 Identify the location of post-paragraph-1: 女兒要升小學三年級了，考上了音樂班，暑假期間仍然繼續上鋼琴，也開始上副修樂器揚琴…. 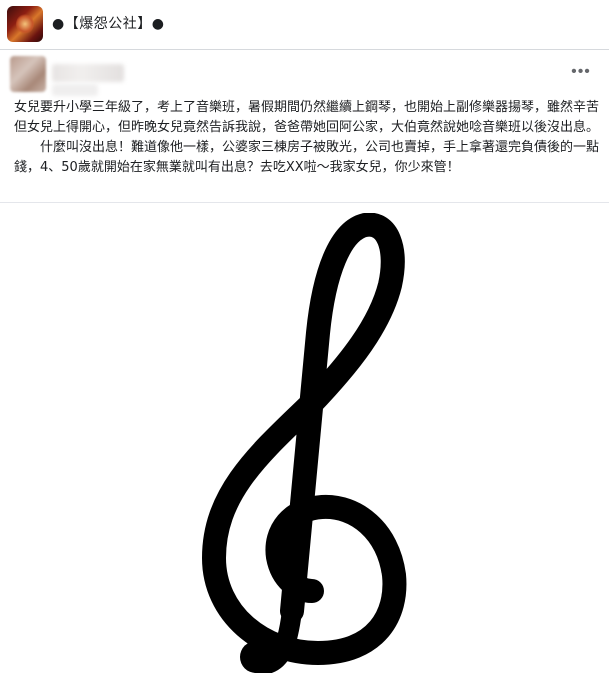
(307, 117).